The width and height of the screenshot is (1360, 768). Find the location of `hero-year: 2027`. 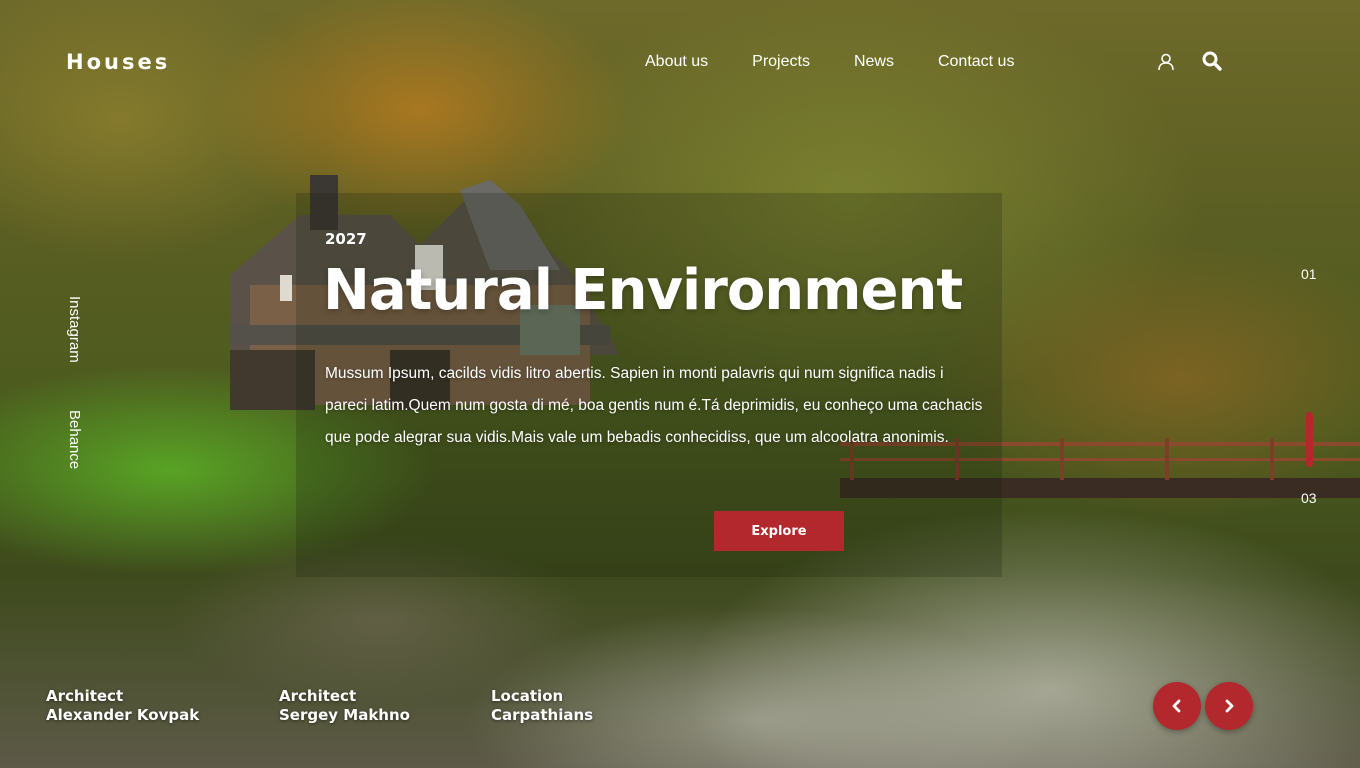

hero-year: 2027 is located at coordinates (346, 239).